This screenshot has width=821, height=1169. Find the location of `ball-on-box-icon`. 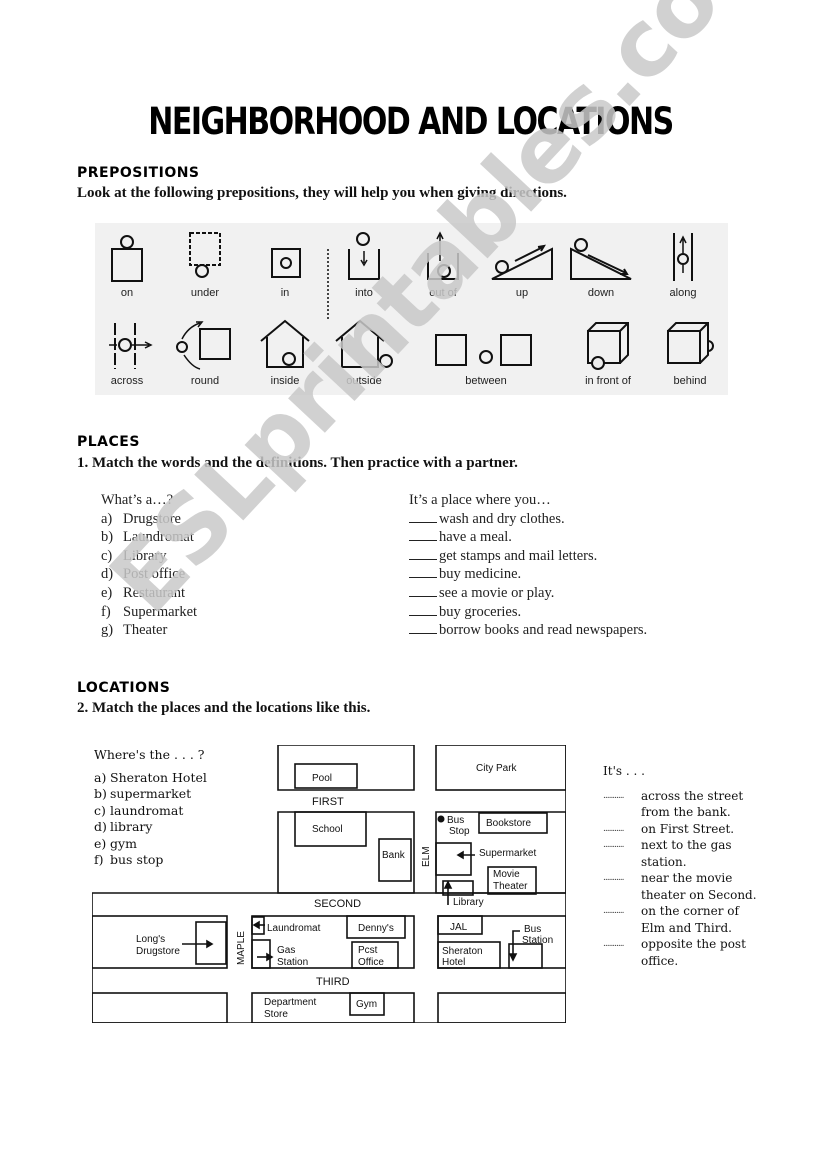

ball-on-box-icon is located at coordinates (127, 258).